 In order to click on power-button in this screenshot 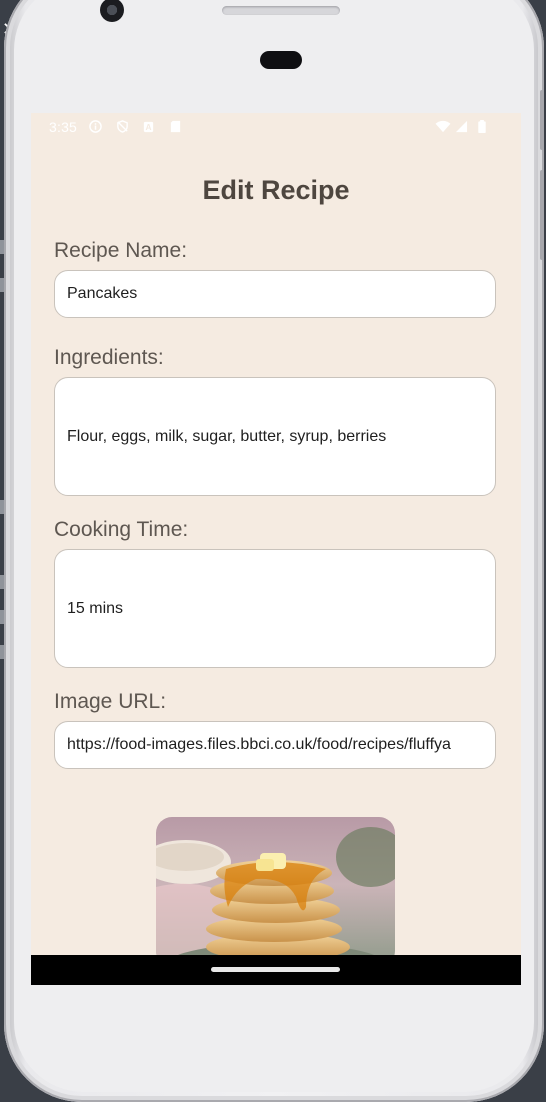, I will do `click(542, 215)`.